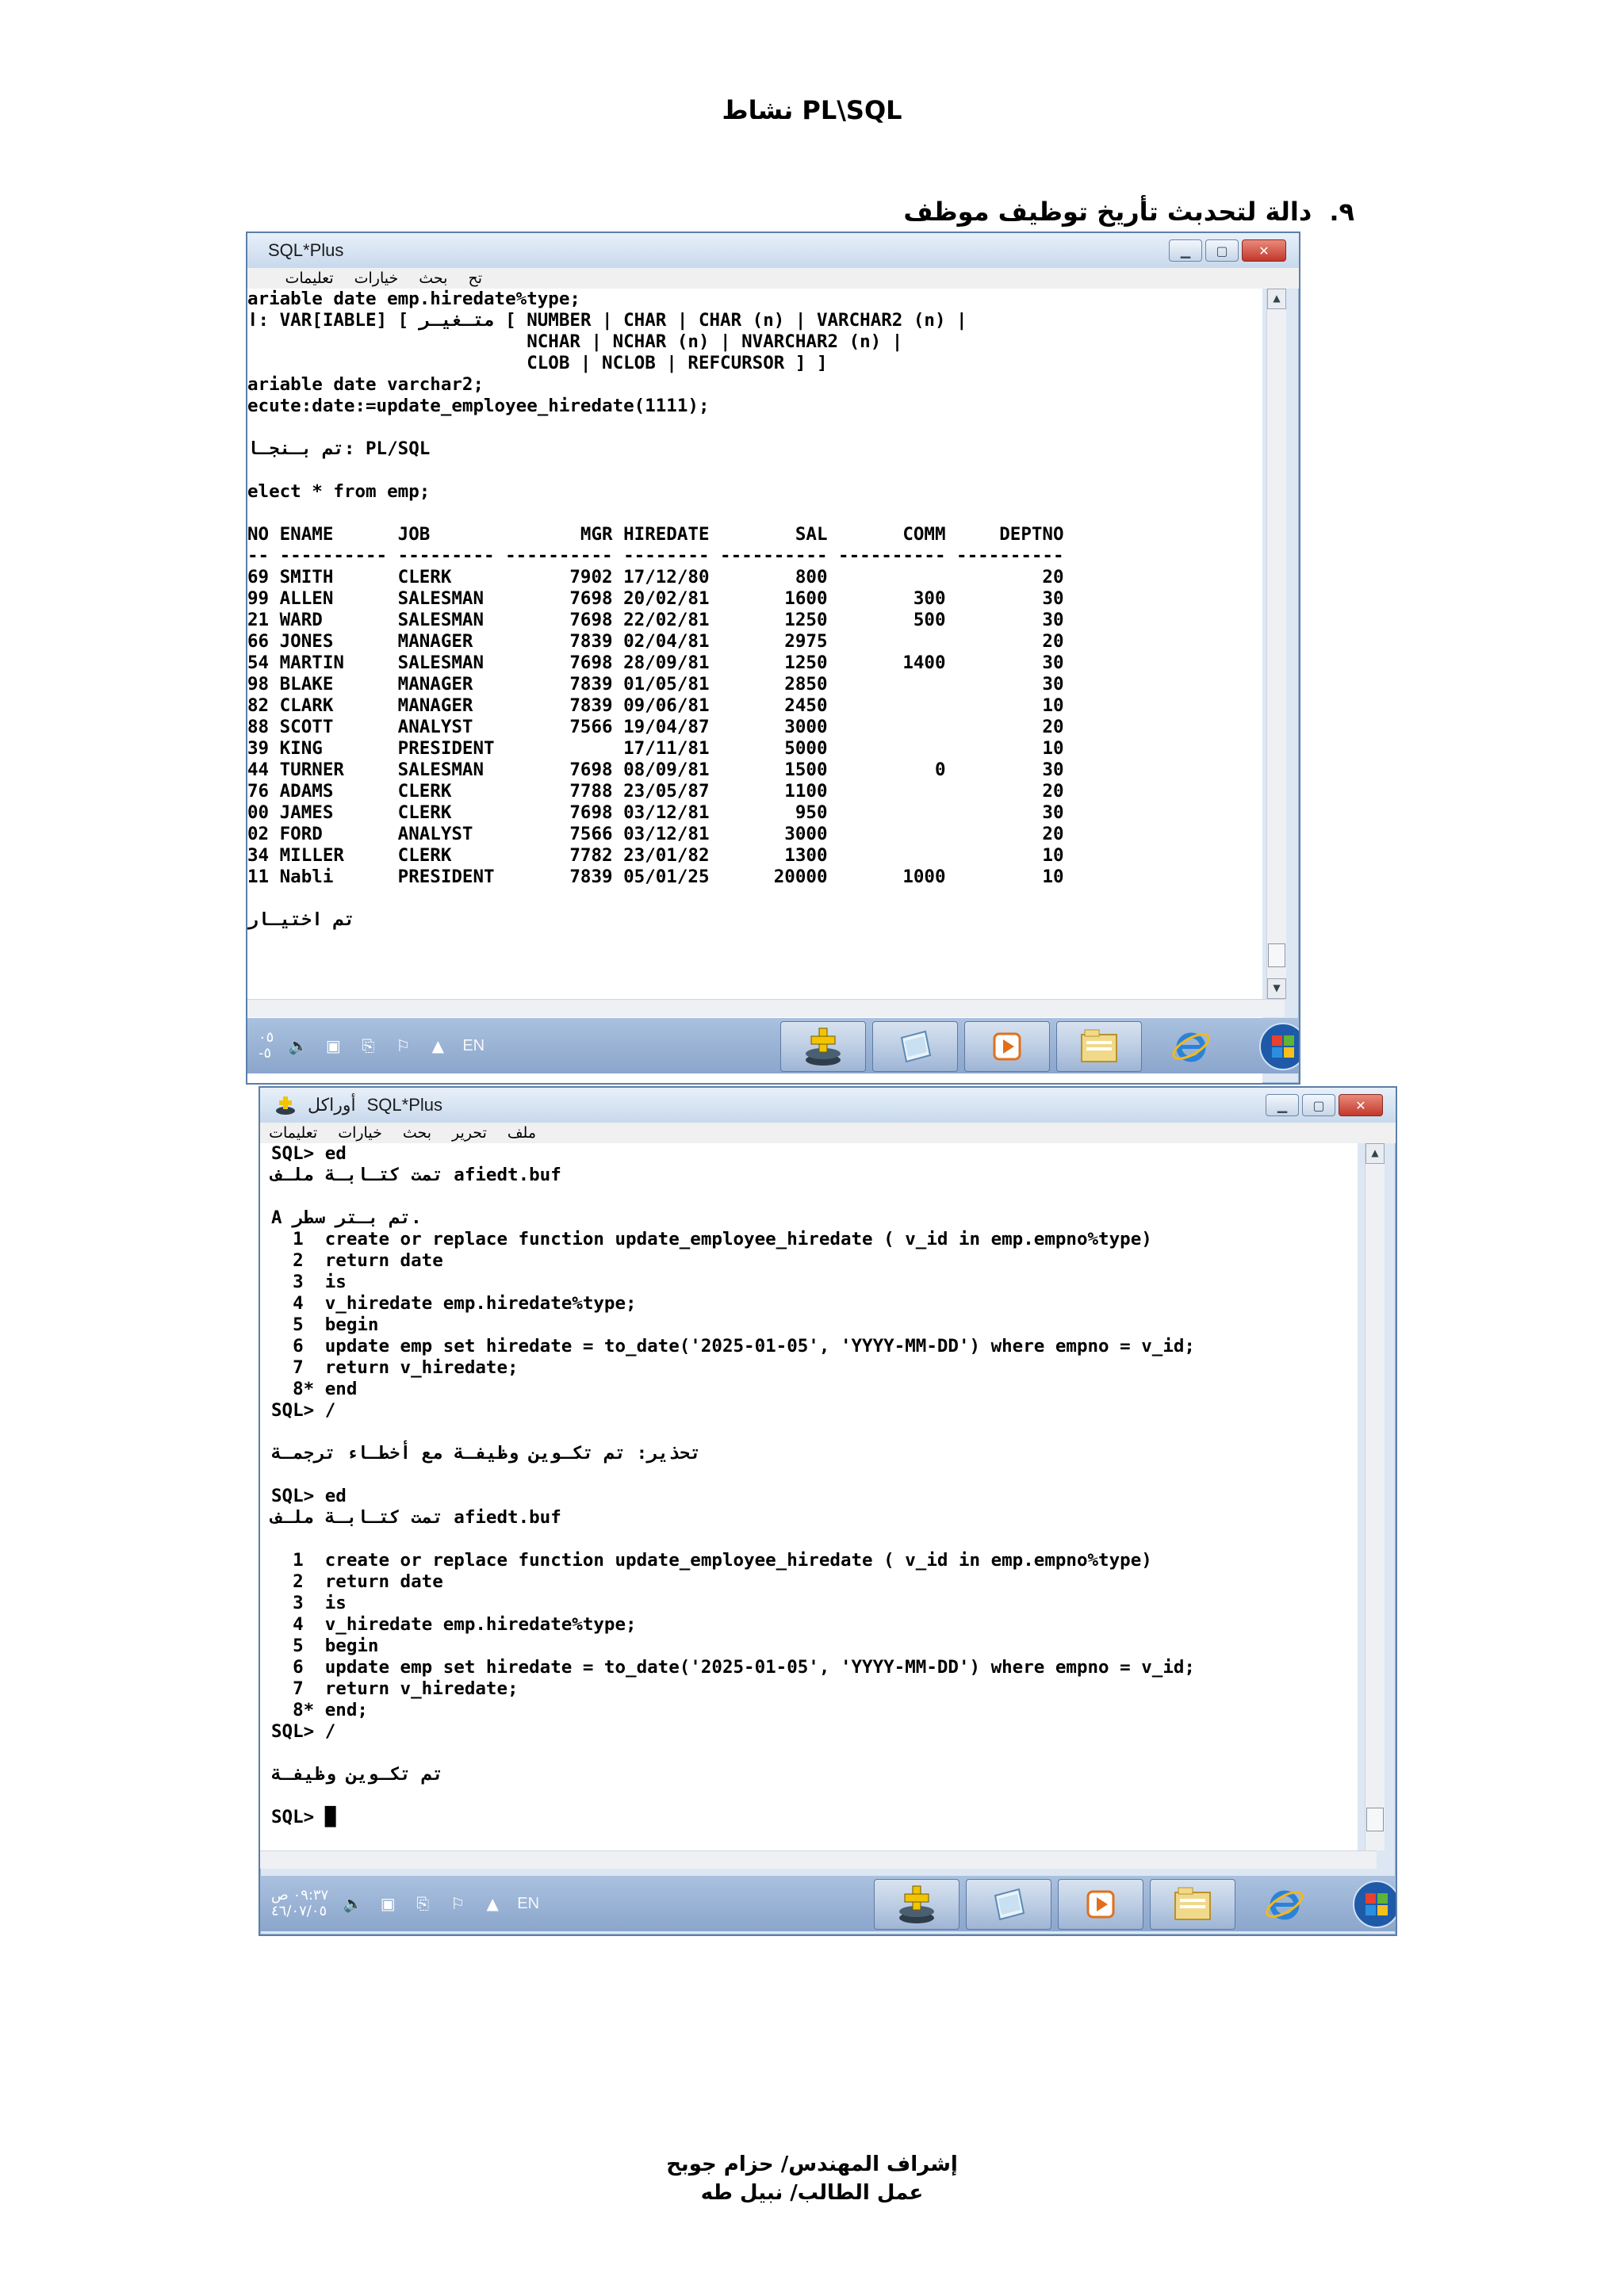  Describe the element at coordinates (314, 1389) in the screenshot. I see `console-line: 8* end` at that location.